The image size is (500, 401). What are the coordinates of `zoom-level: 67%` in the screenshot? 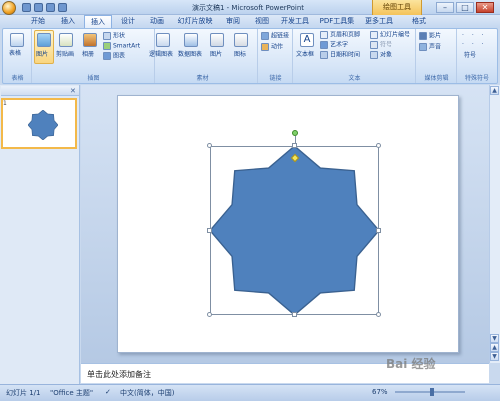 It's located at (380, 392).